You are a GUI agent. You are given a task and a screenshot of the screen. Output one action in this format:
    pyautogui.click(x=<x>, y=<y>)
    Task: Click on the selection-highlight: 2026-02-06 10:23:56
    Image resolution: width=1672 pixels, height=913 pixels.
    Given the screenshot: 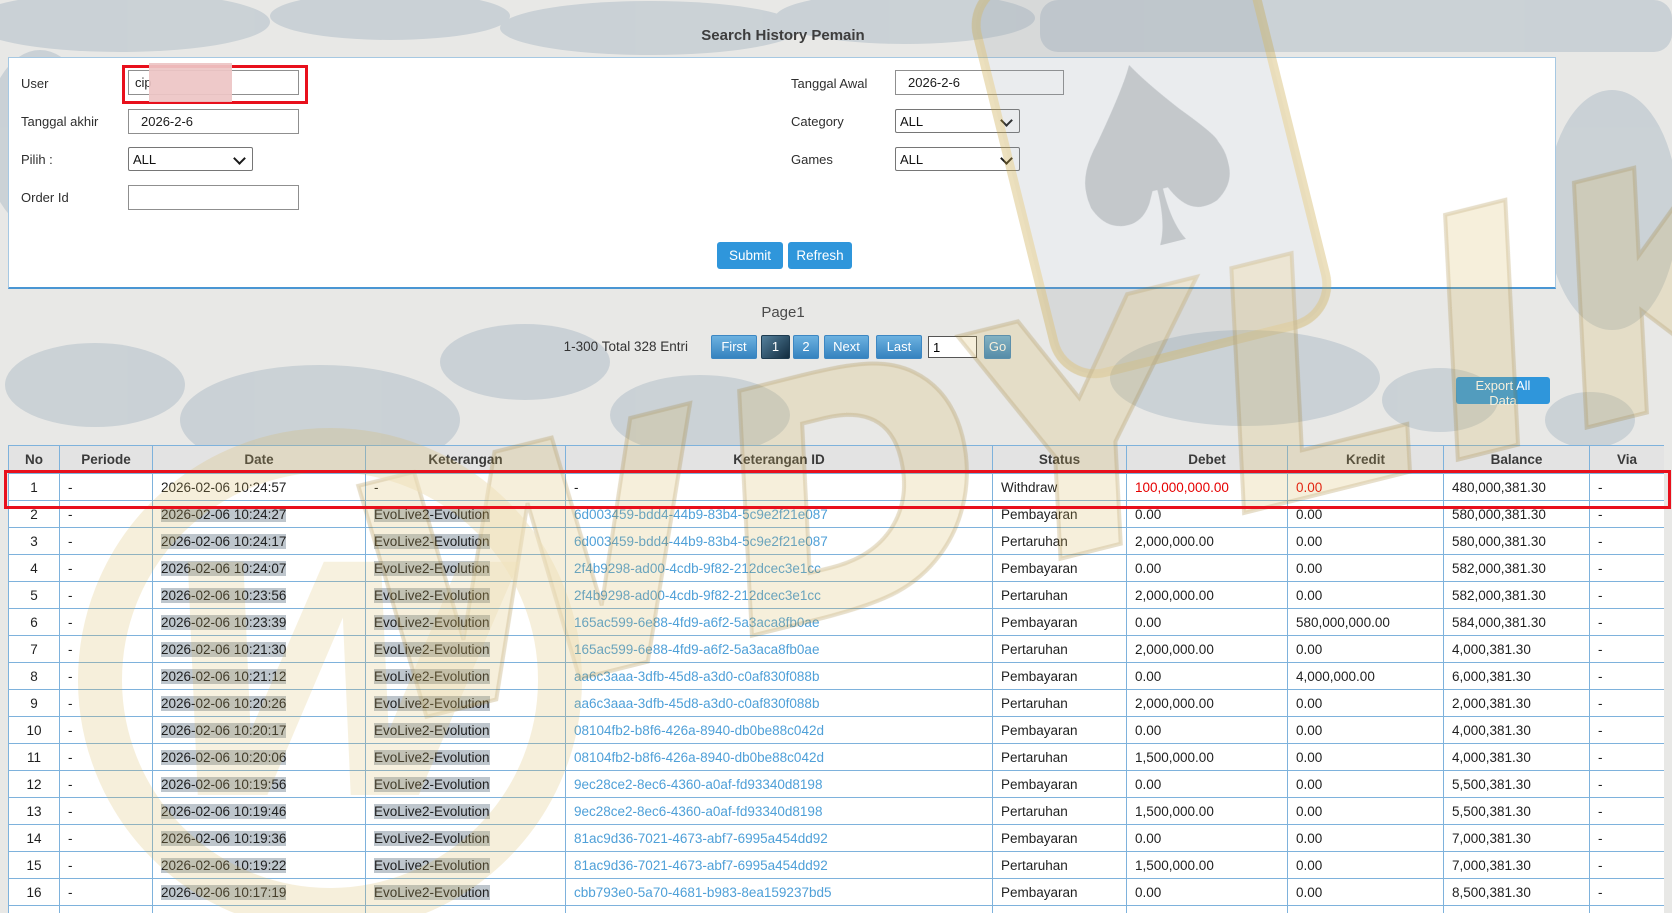 What is the action you would take?
    pyautogui.click(x=224, y=595)
    